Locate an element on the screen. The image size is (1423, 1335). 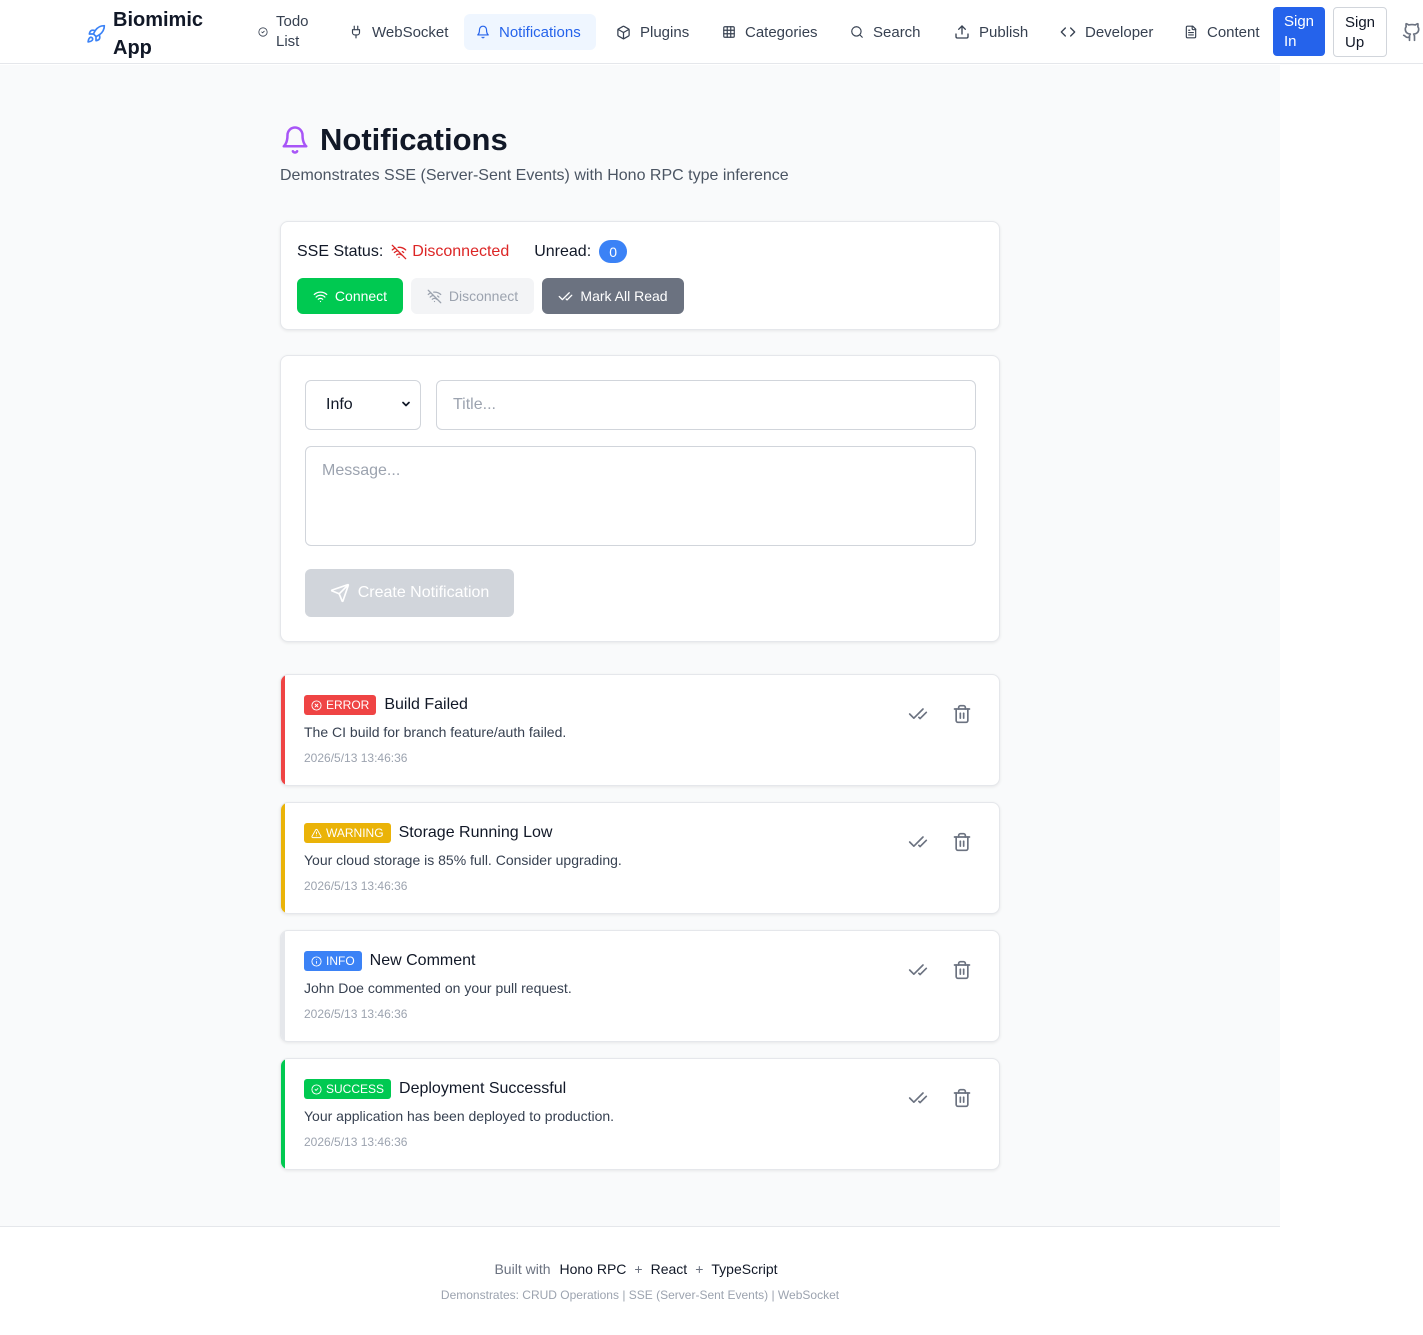
type-badge-warning: WARNING is located at coordinates (347, 833).